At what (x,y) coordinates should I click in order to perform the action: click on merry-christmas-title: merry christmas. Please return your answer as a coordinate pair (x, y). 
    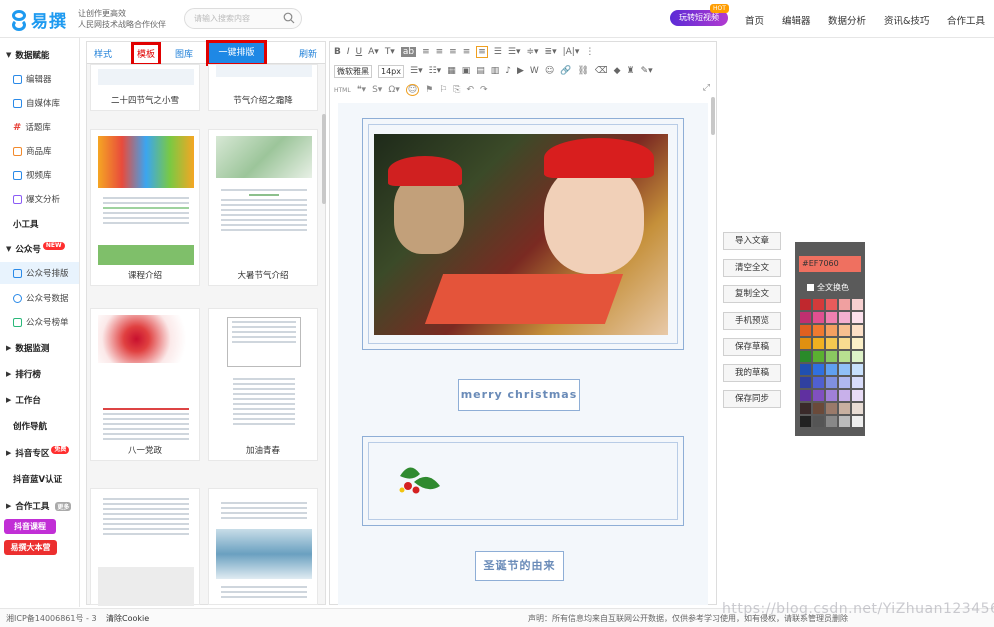
    Looking at the image, I should click on (519, 395).